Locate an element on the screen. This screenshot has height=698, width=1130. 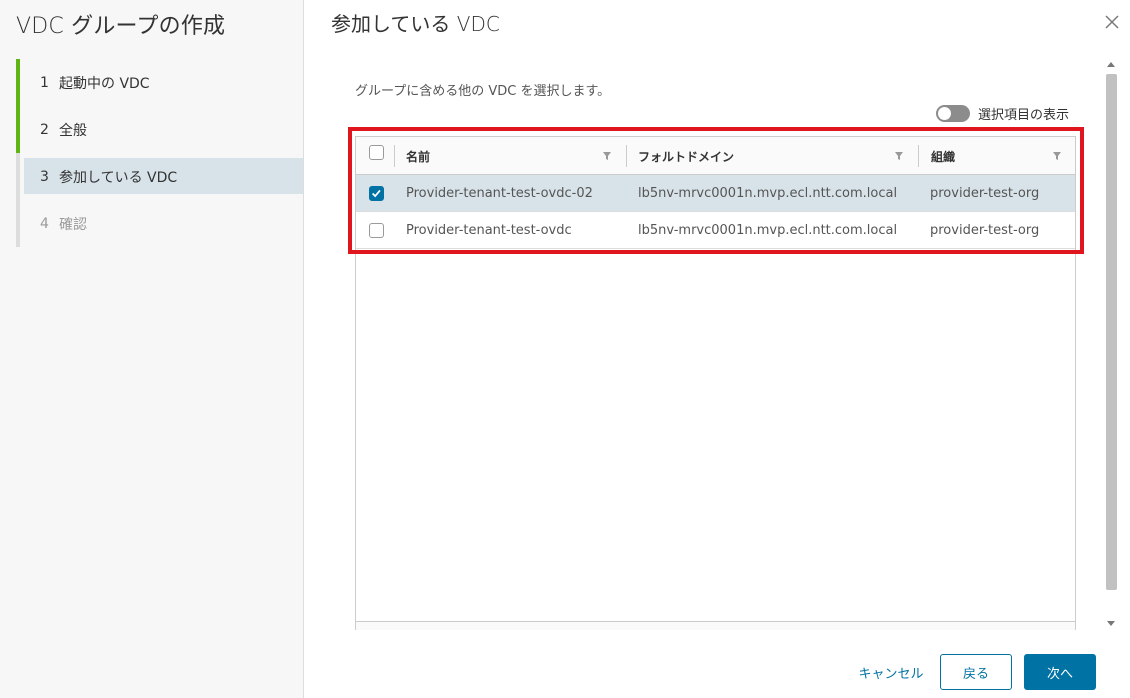
scroll-down-icon is located at coordinates (1111, 623).